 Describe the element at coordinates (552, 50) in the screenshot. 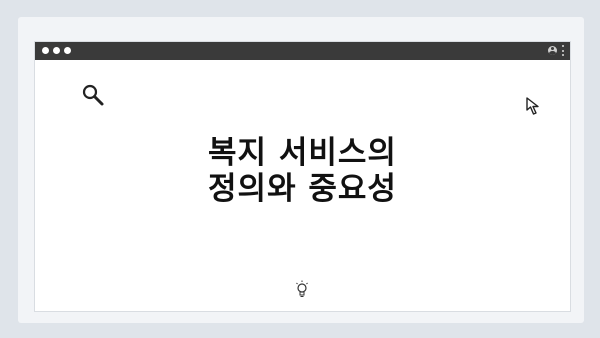

I see `profile-icon` at that location.